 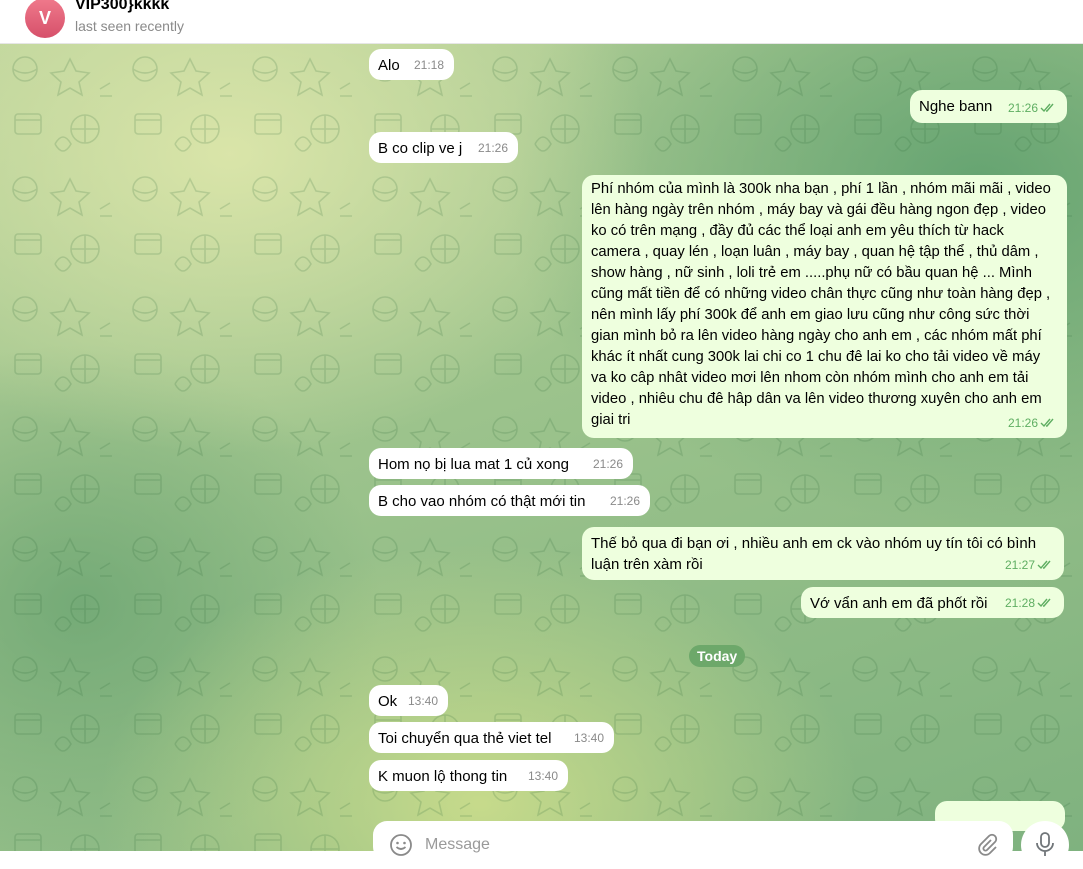 What do you see at coordinates (899, 603) in the screenshot?
I see `message-text: Vớ vẩn anh em đã phốt rồi` at bounding box center [899, 603].